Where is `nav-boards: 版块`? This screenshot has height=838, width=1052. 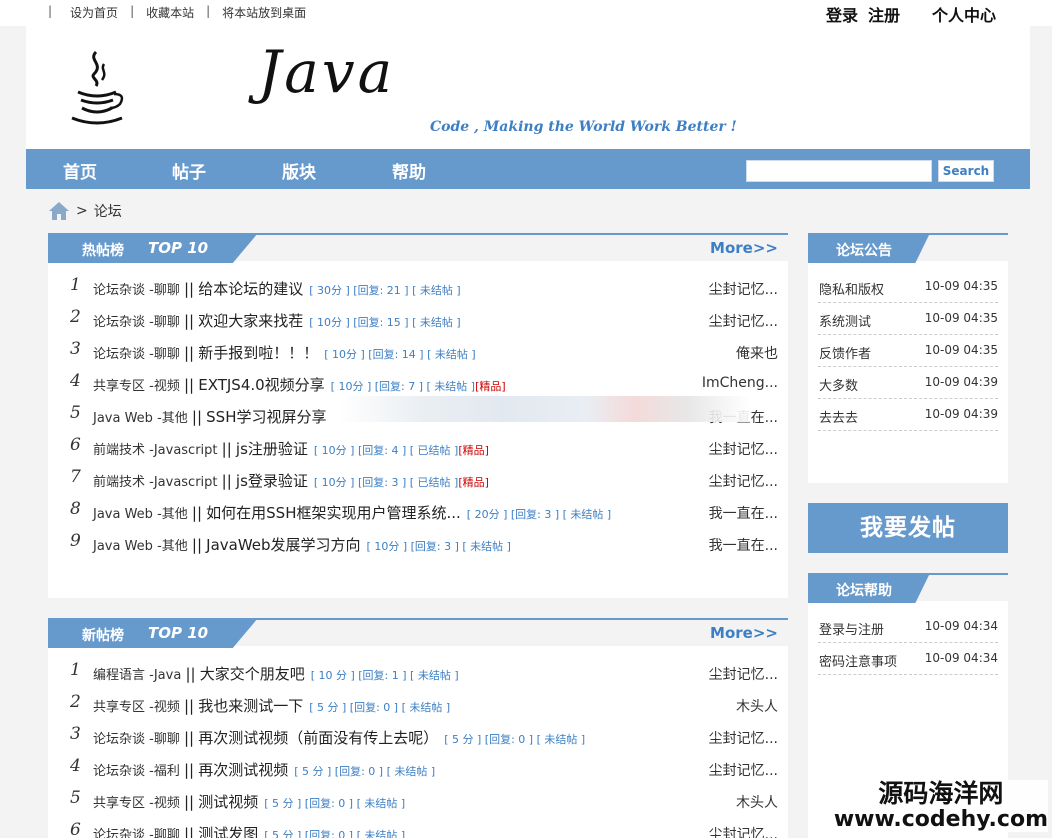 nav-boards: 版块 is located at coordinates (299, 170).